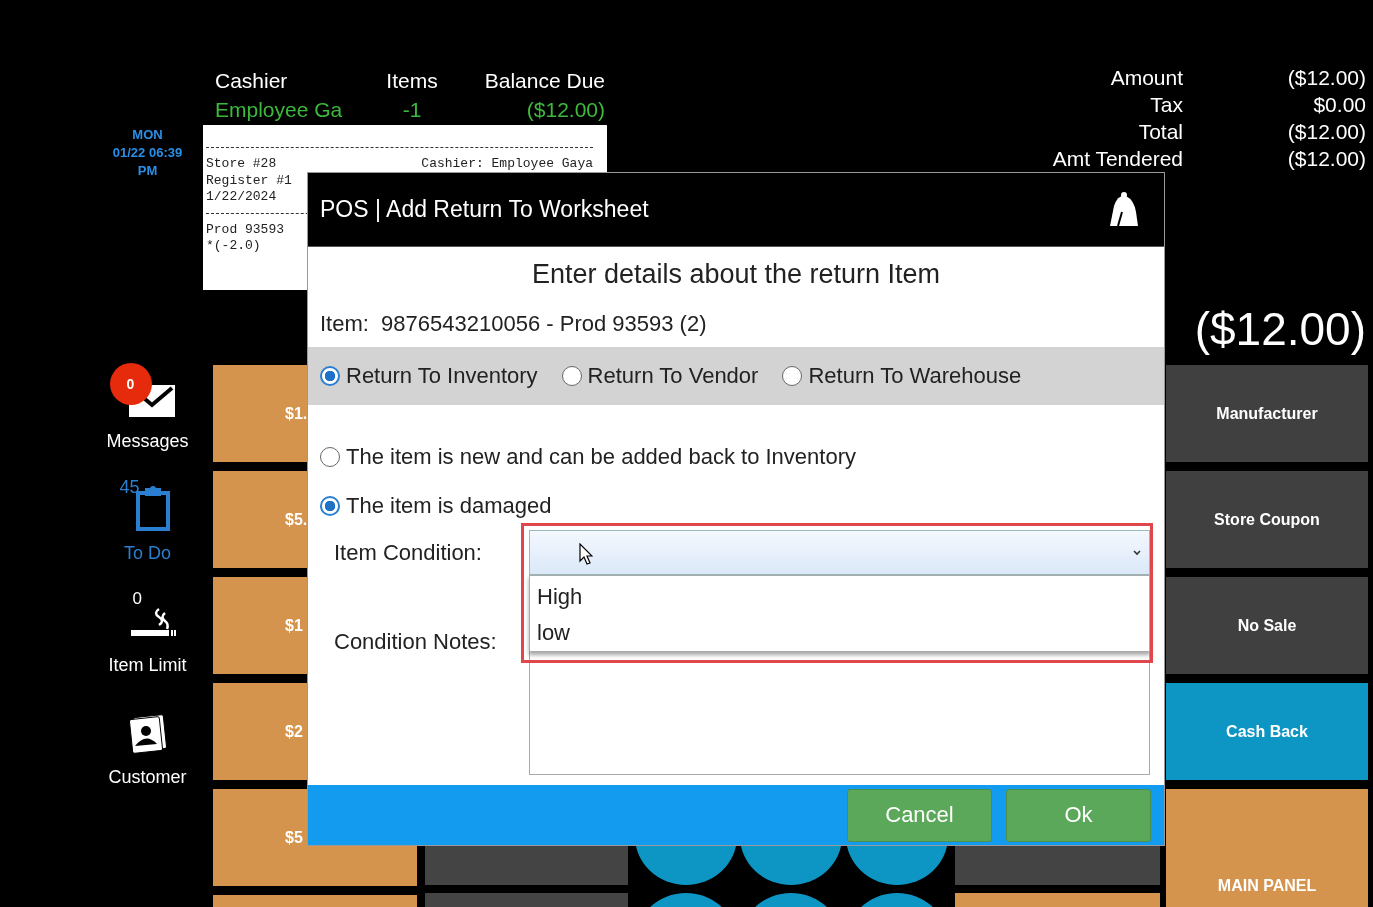  Describe the element at coordinates (147, 171) in the screenshot. I see `clock-text: PM` at that location.